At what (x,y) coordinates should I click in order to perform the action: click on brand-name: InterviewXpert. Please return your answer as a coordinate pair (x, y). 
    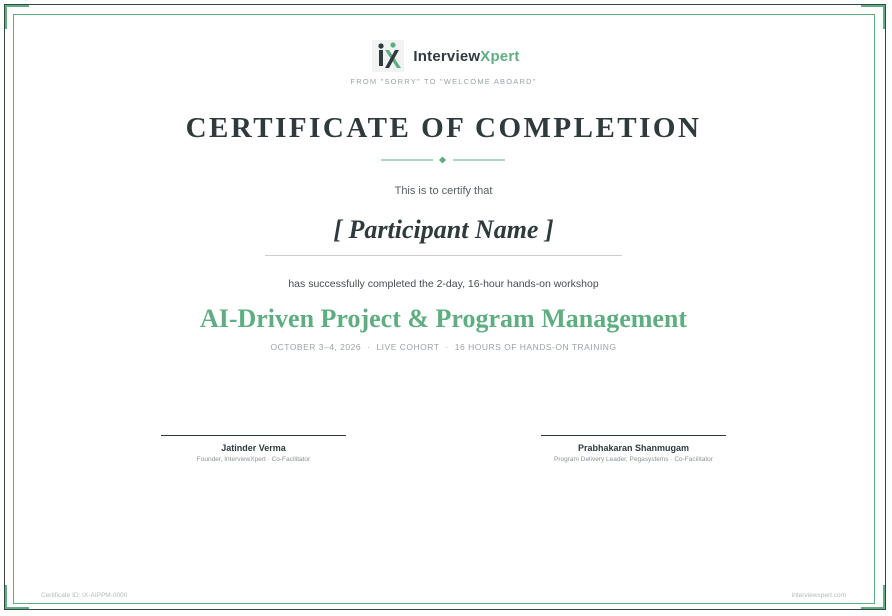
    Looking at the image, I should click on (466, 56).